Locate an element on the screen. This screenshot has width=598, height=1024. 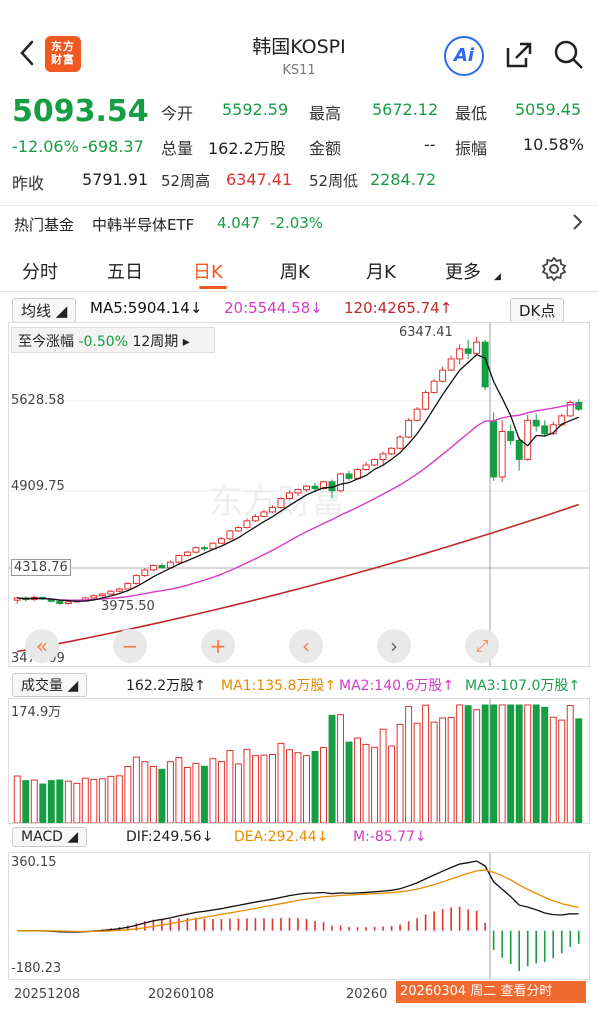
hot-fund-label: 热门基金 is located at coordinates (44, 225).